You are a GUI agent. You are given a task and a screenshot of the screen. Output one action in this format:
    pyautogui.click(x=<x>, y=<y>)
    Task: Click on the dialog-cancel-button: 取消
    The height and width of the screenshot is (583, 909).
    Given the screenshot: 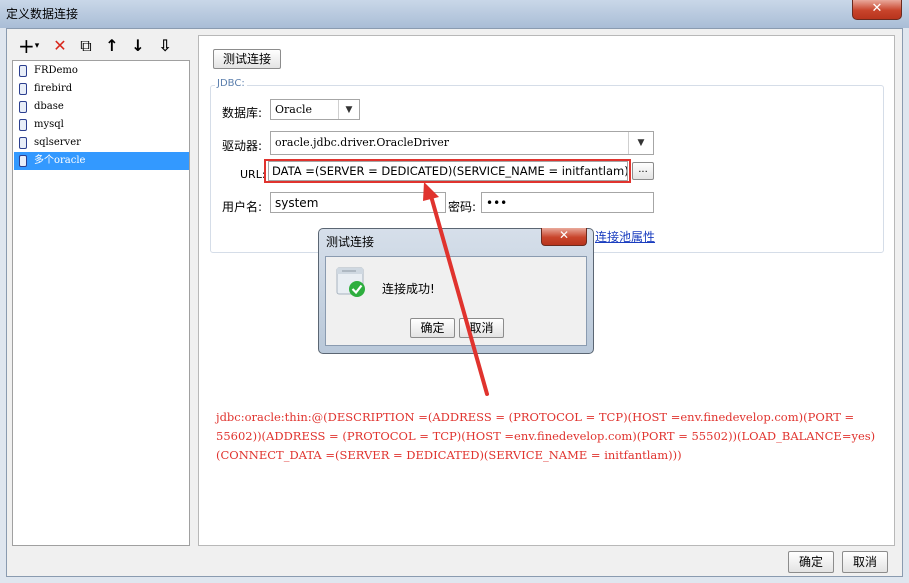 What is the action you would take?
    pyautogui.click(x=481, y=328)
    